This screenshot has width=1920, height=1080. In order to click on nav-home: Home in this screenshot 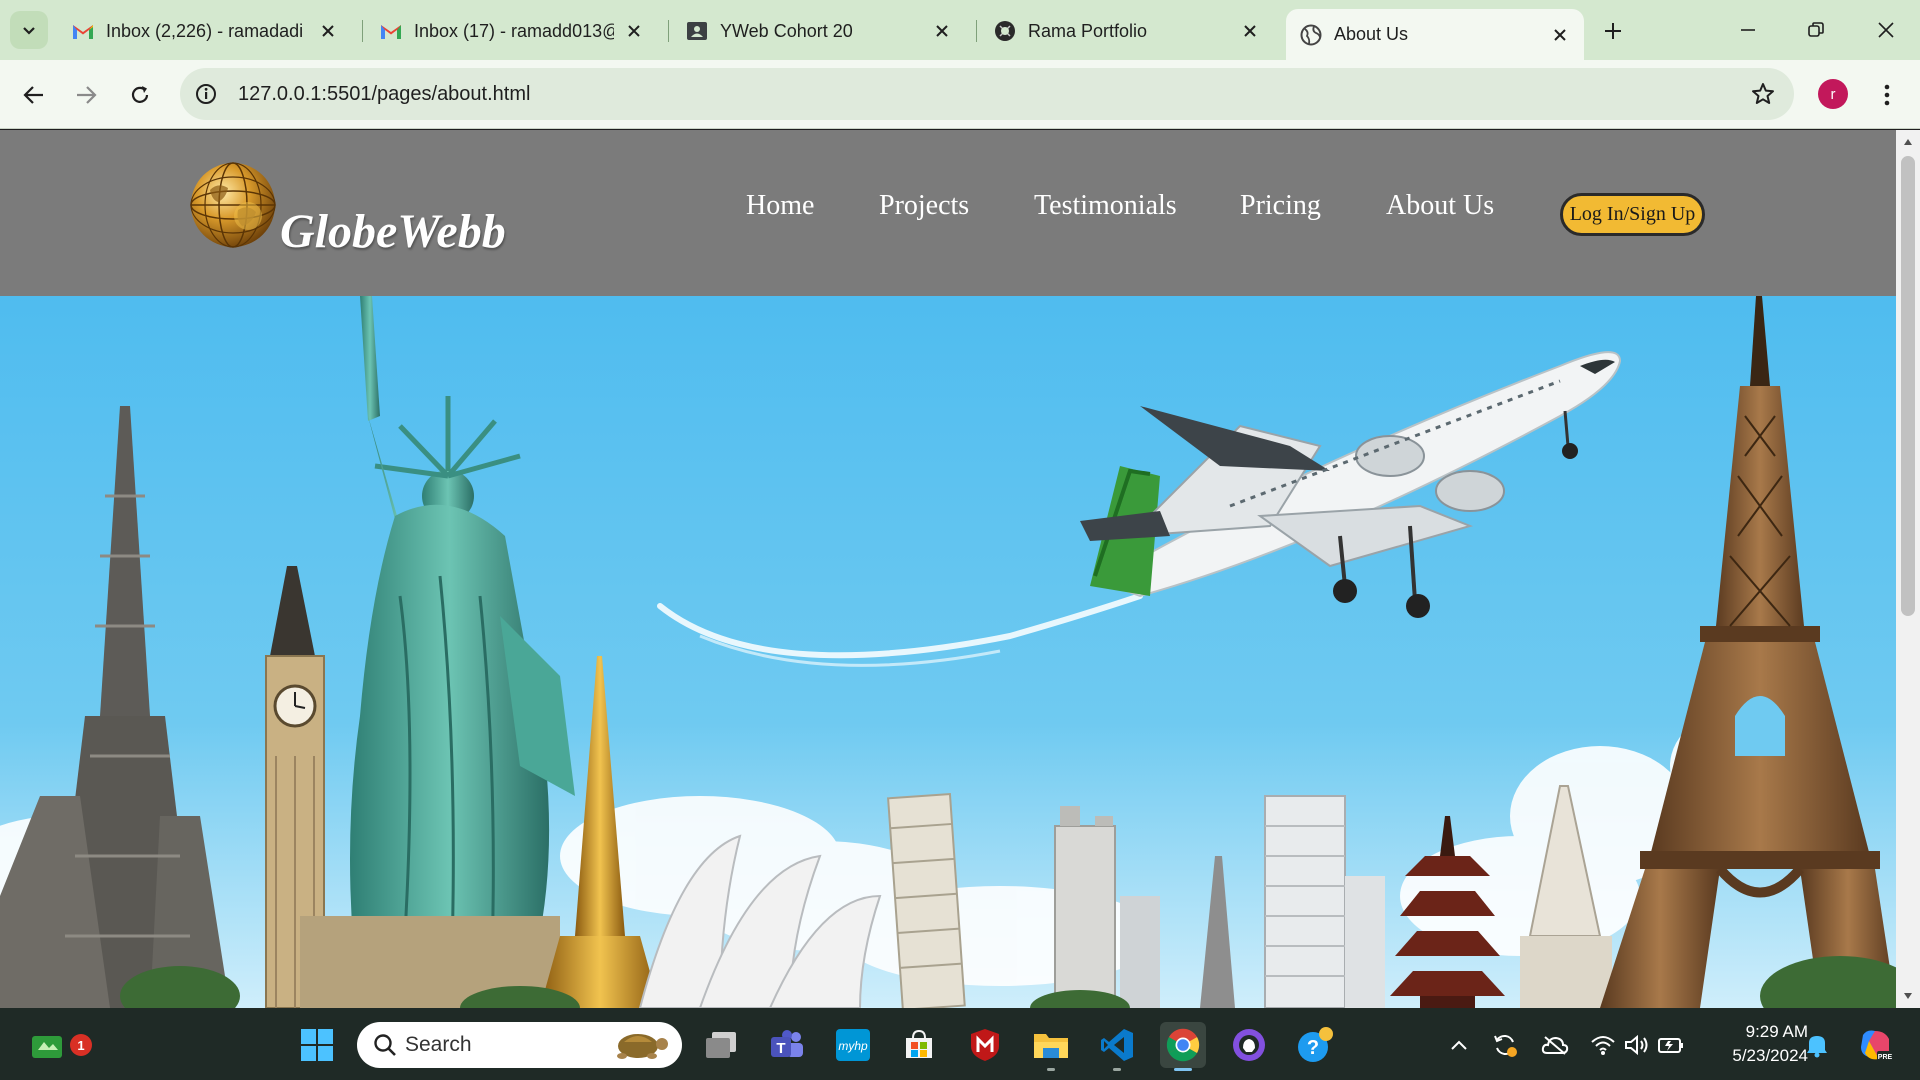, I will do `click(780, 206)`.